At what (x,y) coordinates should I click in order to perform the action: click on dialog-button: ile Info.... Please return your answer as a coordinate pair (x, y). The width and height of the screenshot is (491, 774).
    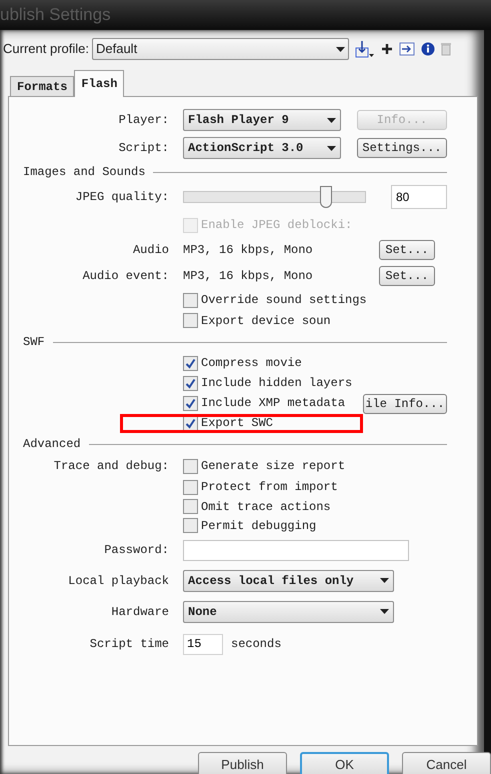
    Looking at the image, I should click on (405, 404).